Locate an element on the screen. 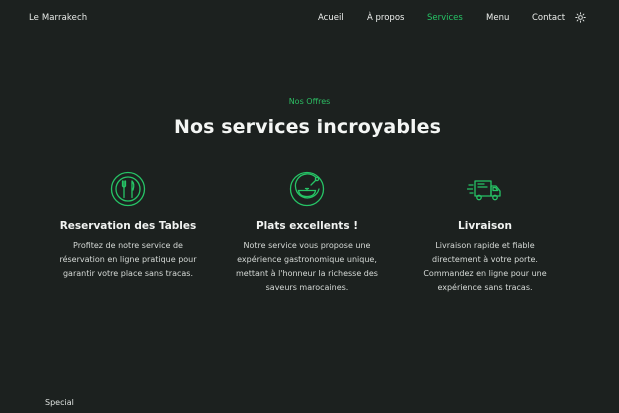  section-title: Nos services incroyables is located at coordinates (307, 127).